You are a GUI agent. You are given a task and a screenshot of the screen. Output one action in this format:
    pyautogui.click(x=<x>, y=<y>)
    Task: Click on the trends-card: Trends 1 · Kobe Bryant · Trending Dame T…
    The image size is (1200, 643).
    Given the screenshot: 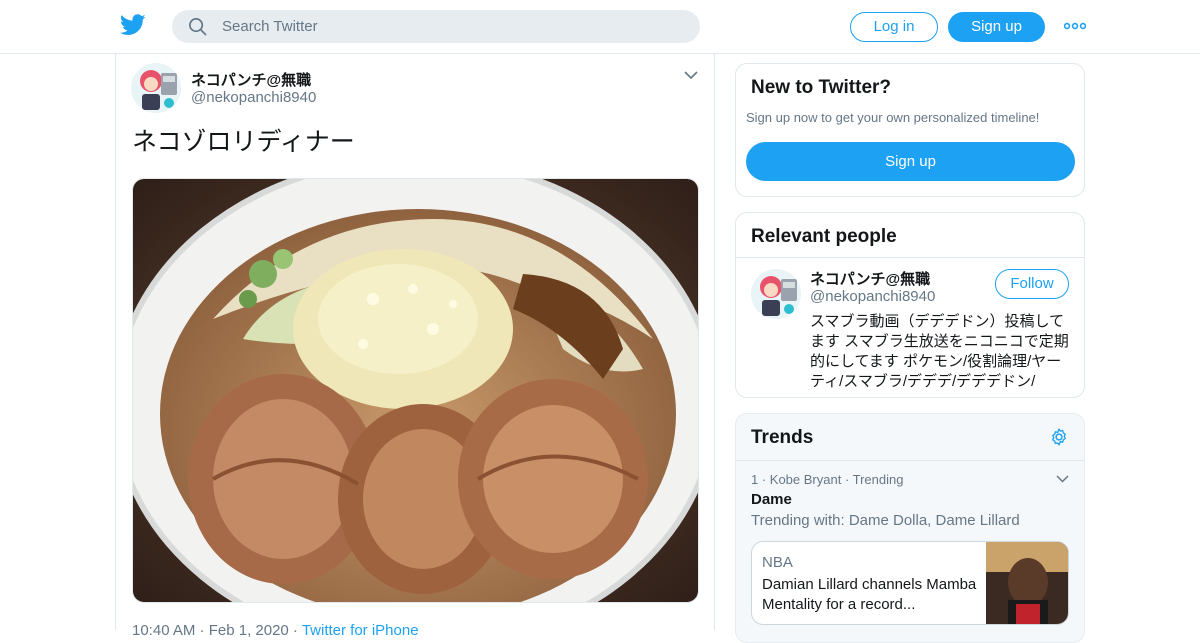 What is the action you would take?
    pyautogui.click(x=910, y=528)
    